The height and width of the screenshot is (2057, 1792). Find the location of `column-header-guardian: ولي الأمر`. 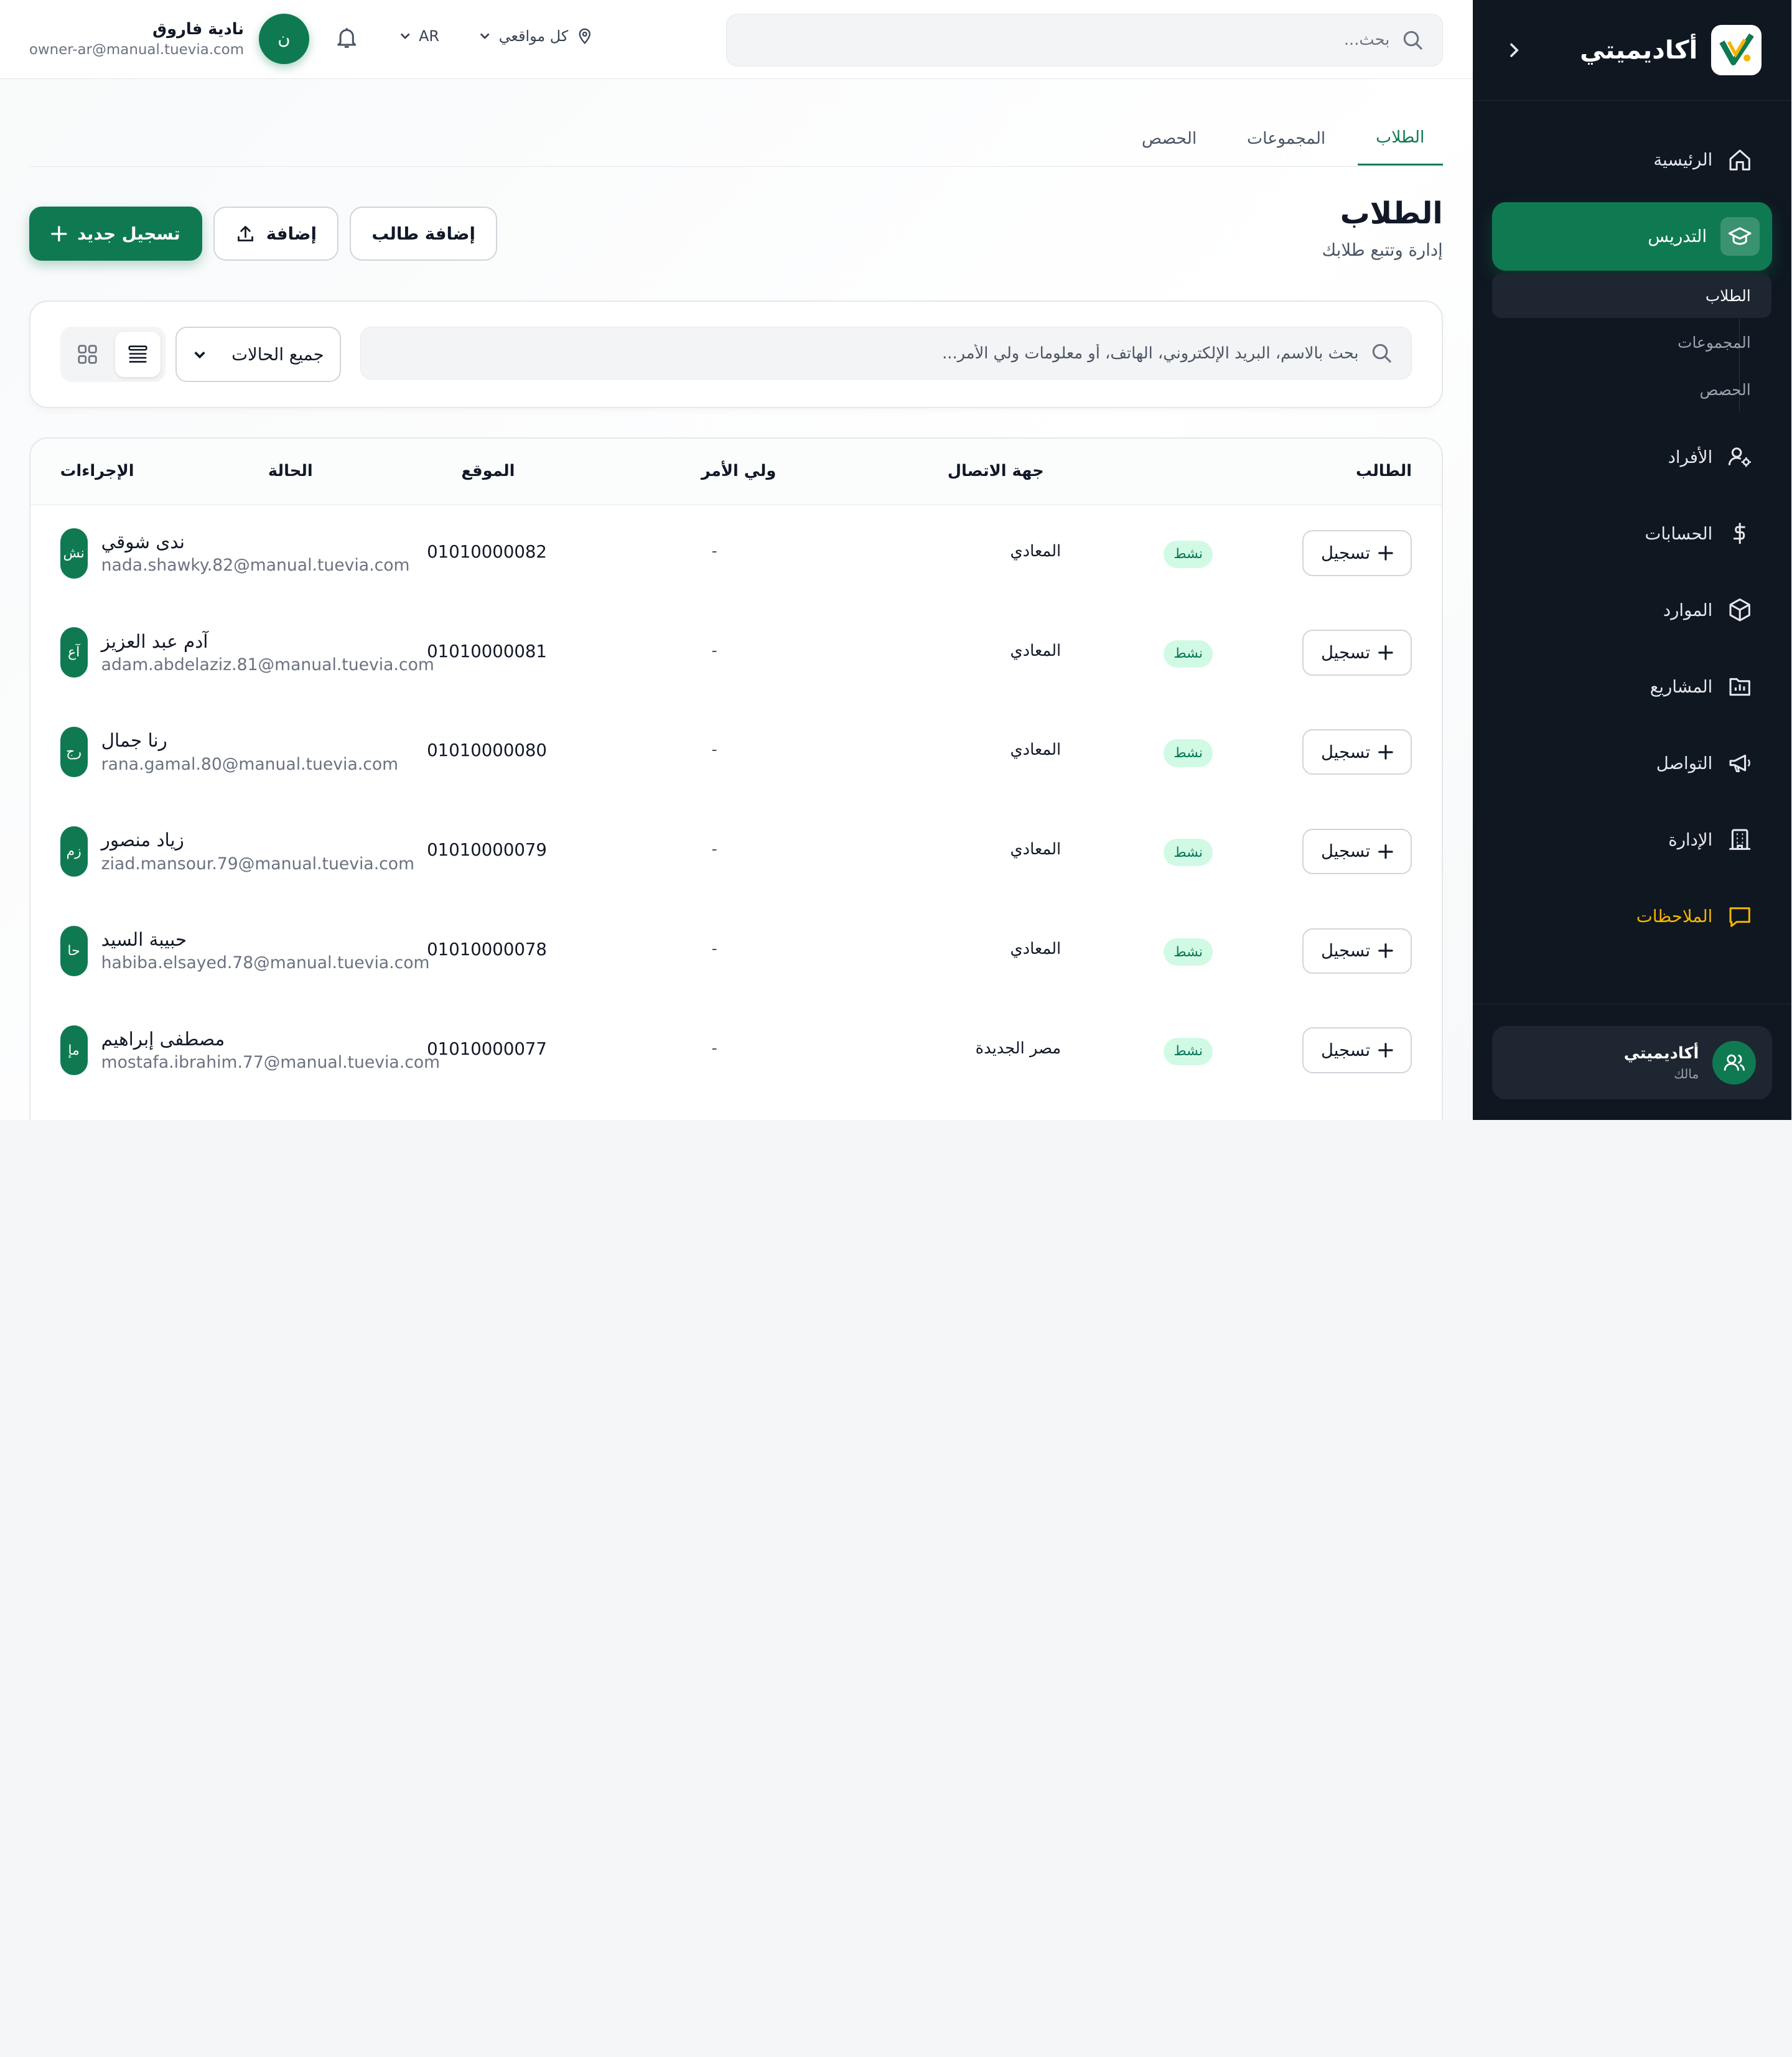

column-header-guardian: ولي الأمر is located at coordinates (739, 471).